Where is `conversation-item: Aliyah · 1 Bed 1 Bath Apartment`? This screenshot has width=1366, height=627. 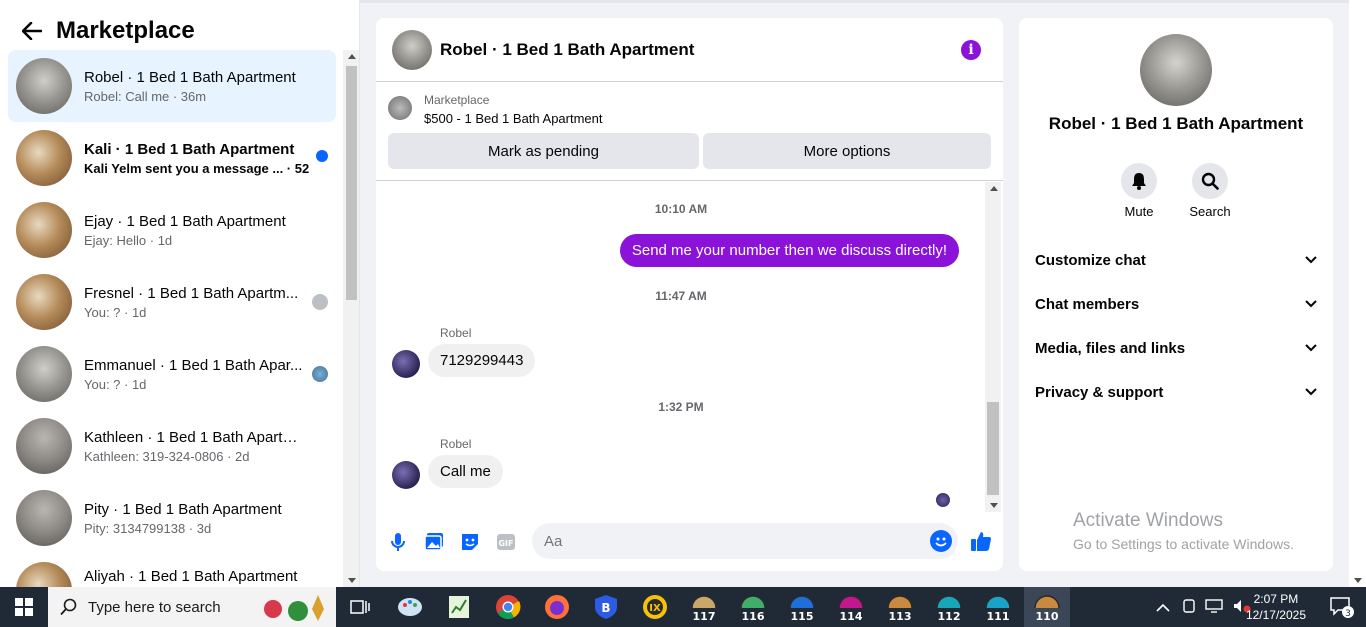 conversation-item: Aliyah · 1 Bed 1 Bath Apartment is located at coordinates (172, 570).